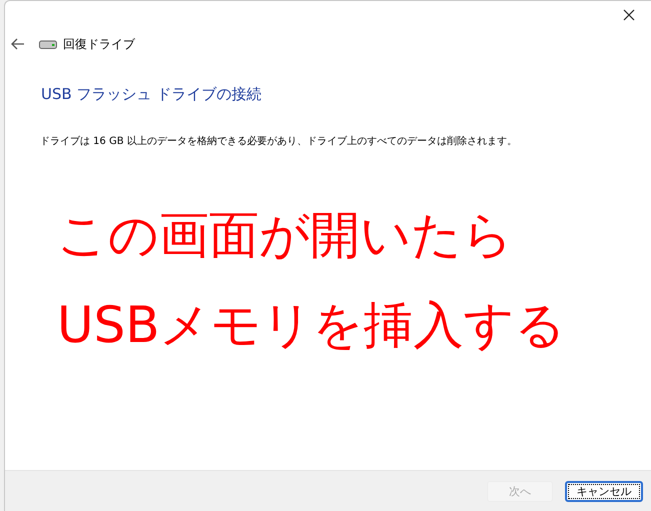  What do you see at coordinates (99, 44) in the screenshot?
I see `window-title: 回復ドライブ` at bounding box center [99, 44].